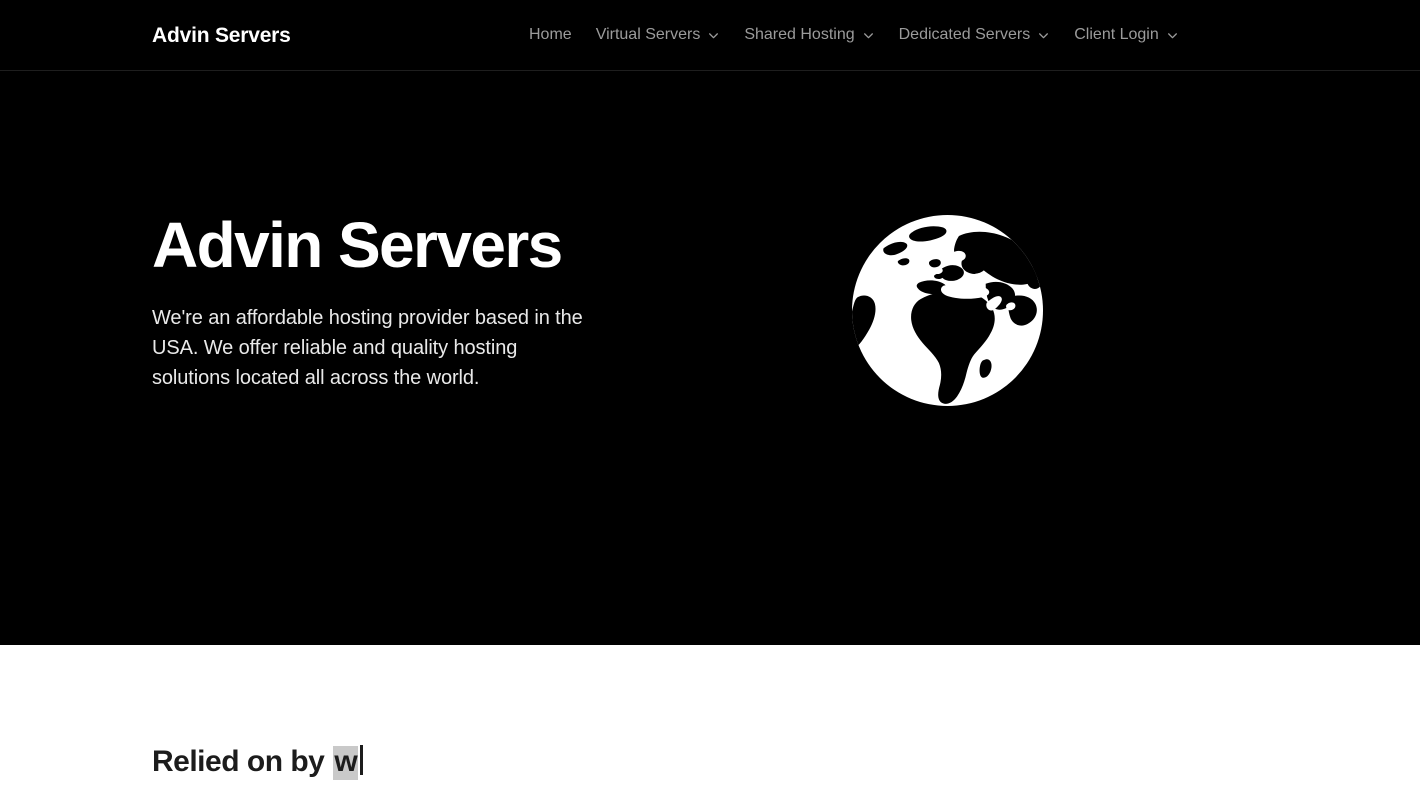  Describe the element at coordinates (964, 34) in the screenshot. I see `nav-item-label: Dedicated Servers` at that location.